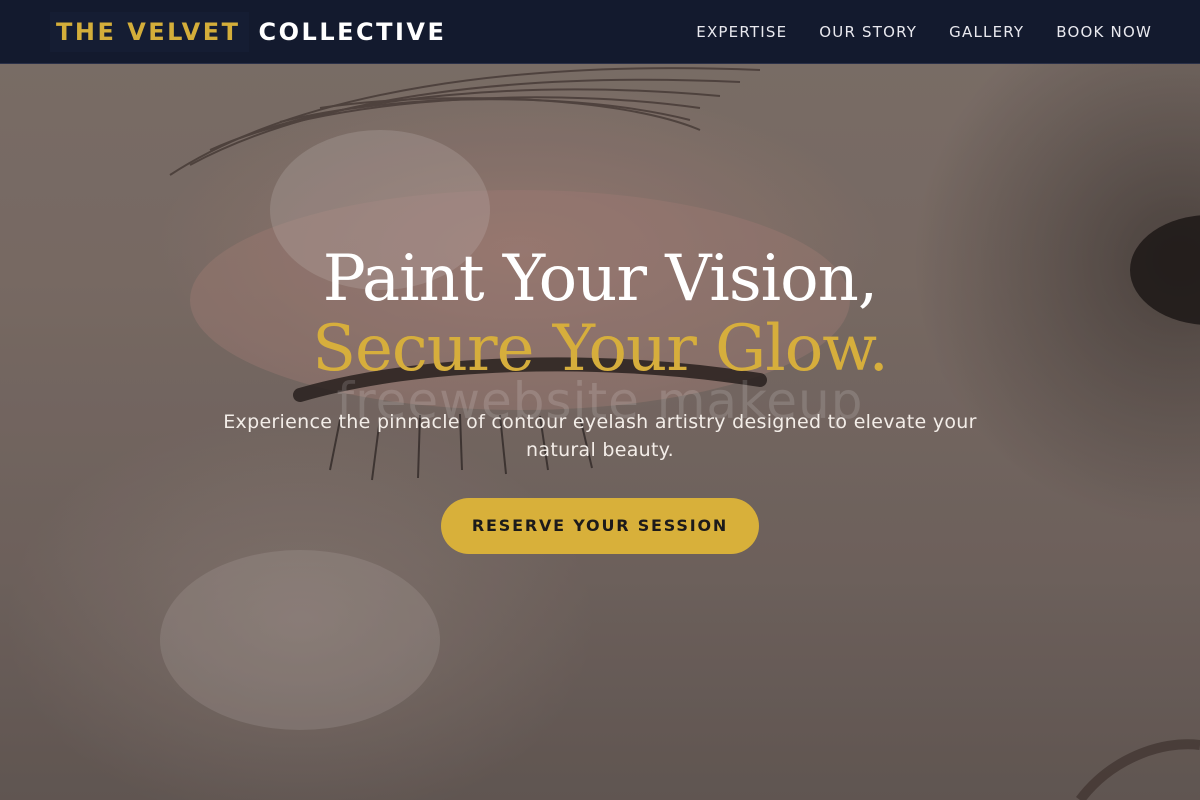 The width and height of the screenshot is (1200, 800). I want to click on logo-text-the-velvet: THE VELVET, so click(149, 31).